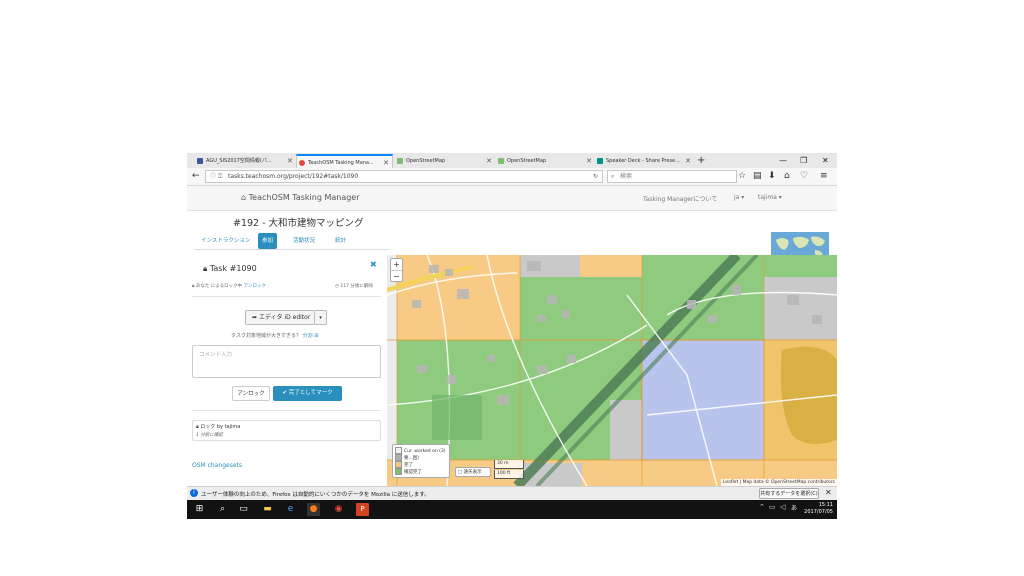 Image resolution: width=1024 pixels, height=576 pixels. I want to click on history-item: 🔒︎ ロック by tajima 1 分前に確認, so click(286, 430).